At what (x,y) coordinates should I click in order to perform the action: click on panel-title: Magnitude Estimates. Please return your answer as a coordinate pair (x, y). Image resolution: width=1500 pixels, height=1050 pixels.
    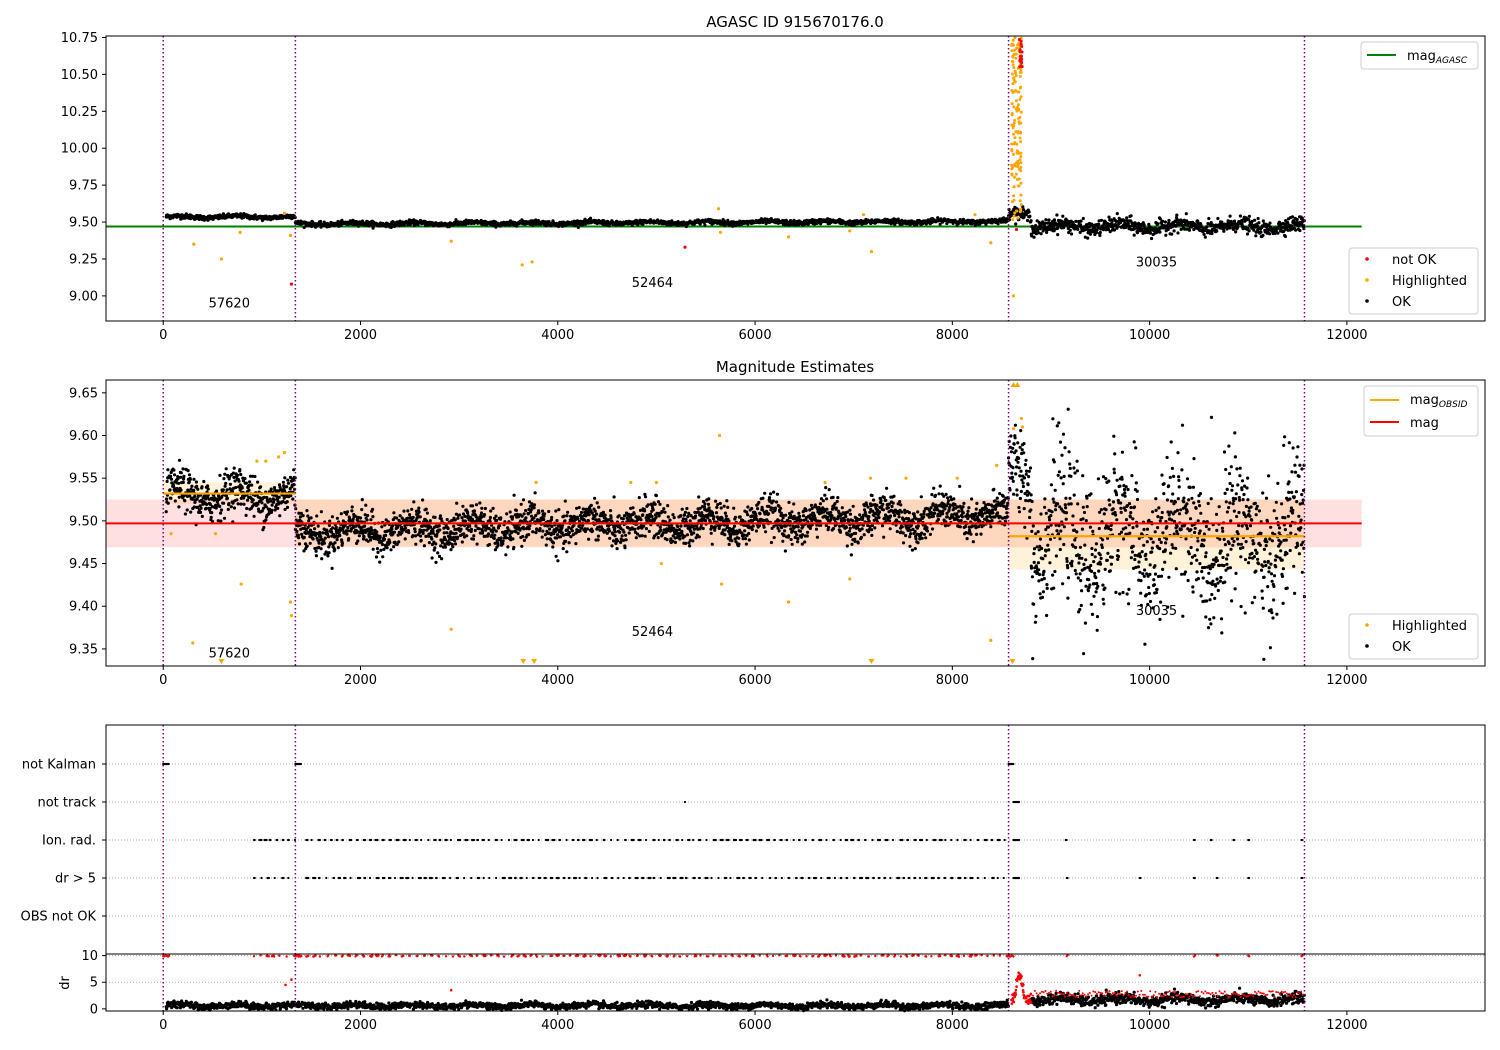
    Looking at the image, I should click on (795, 367).